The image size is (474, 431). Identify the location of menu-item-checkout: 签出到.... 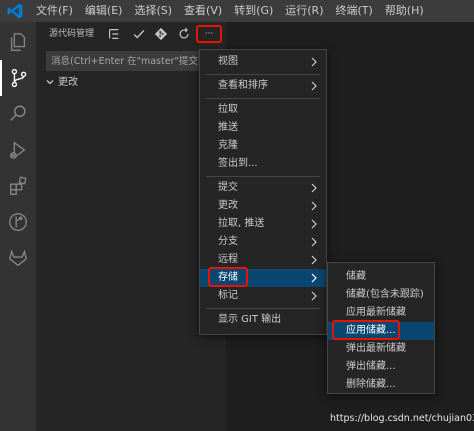
(263, 164).